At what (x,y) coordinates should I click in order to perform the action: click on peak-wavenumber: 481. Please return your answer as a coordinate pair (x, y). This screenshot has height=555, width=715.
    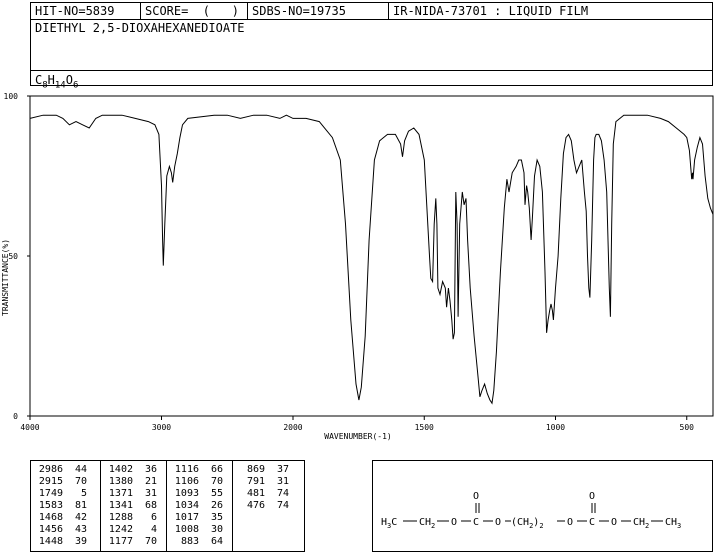
    Looking at the image, I should click on (255, 493).